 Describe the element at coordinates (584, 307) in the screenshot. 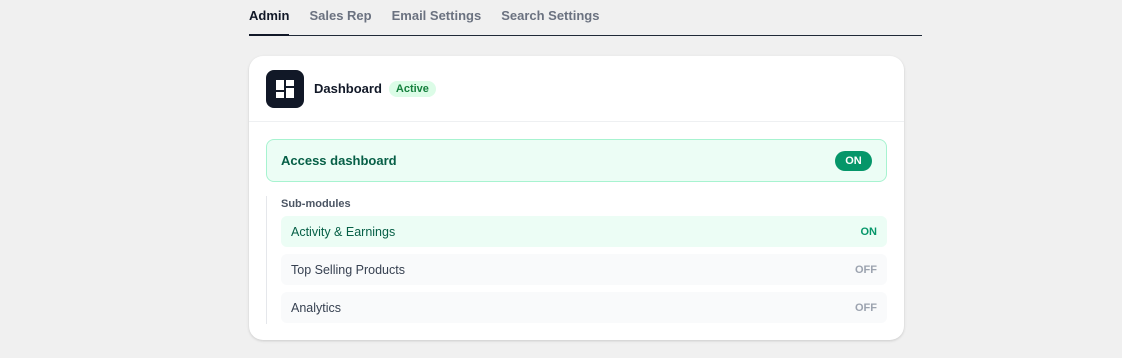

I see `submodule-analytics: Analytics OFF` at that location.